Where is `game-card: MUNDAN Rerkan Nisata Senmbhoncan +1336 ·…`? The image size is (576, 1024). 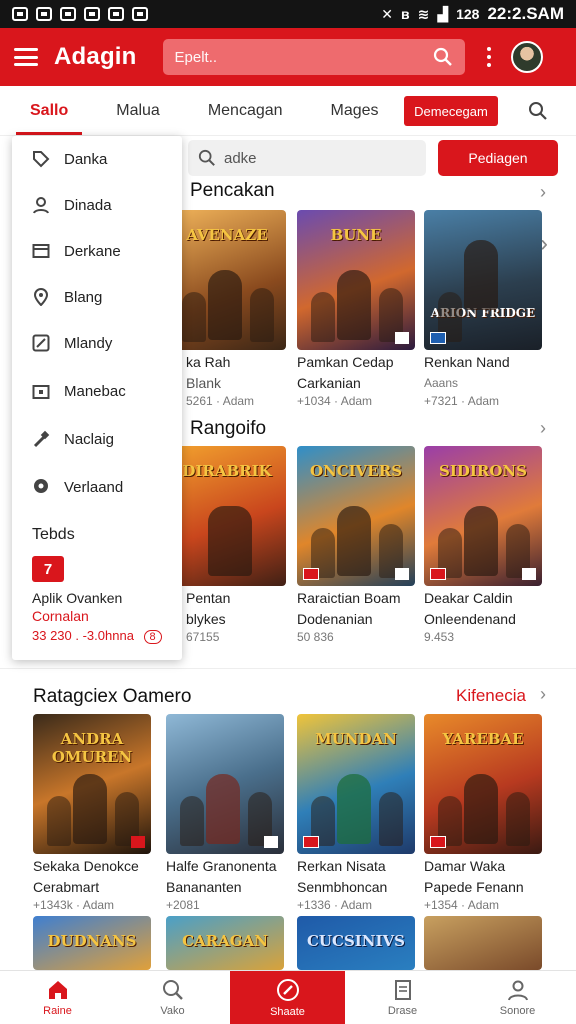 game-card: MUNDAN Rerkan Nisata Senmbhoncan +1336 ·… is located at coordinates (356, 813).